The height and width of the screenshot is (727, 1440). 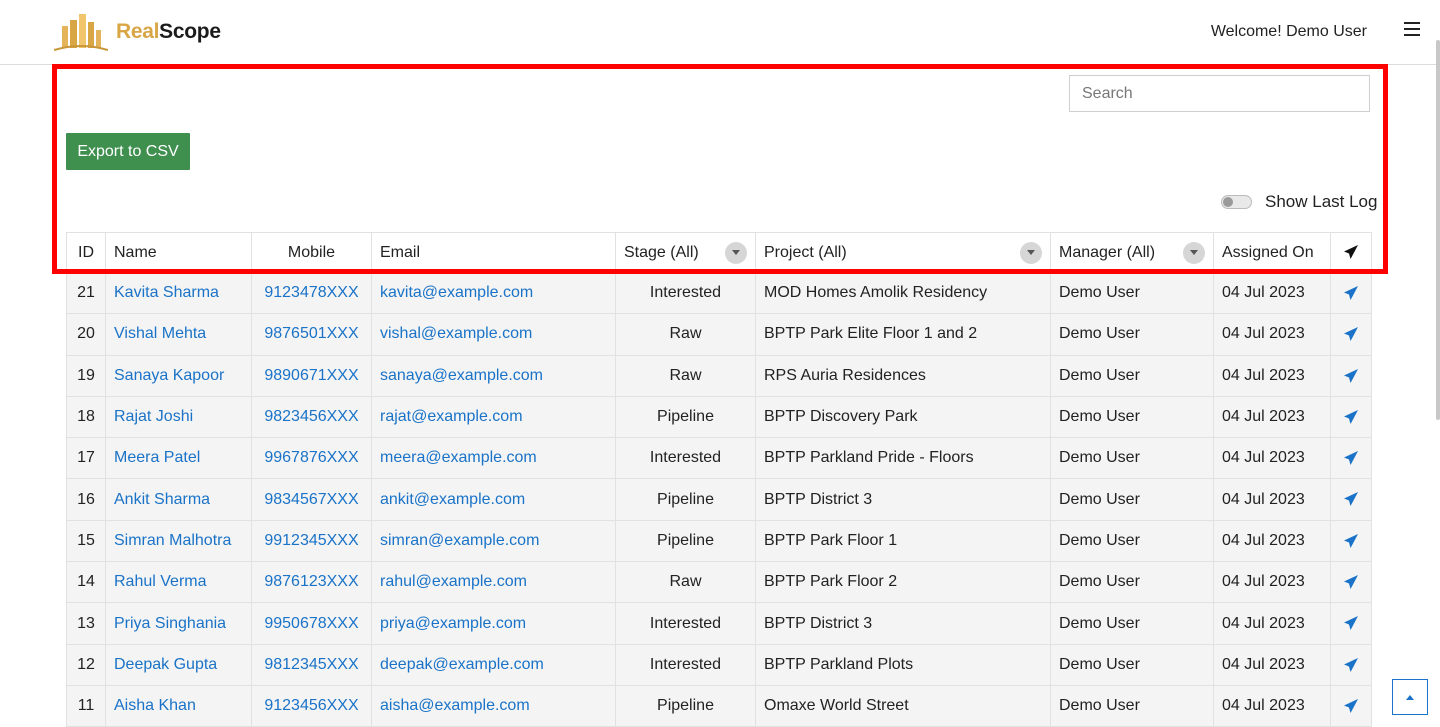 What do you see at coordinates (453, 623) in the screenshot?
I see `email-link: priya@example.com` at bounding box center [453, 623].